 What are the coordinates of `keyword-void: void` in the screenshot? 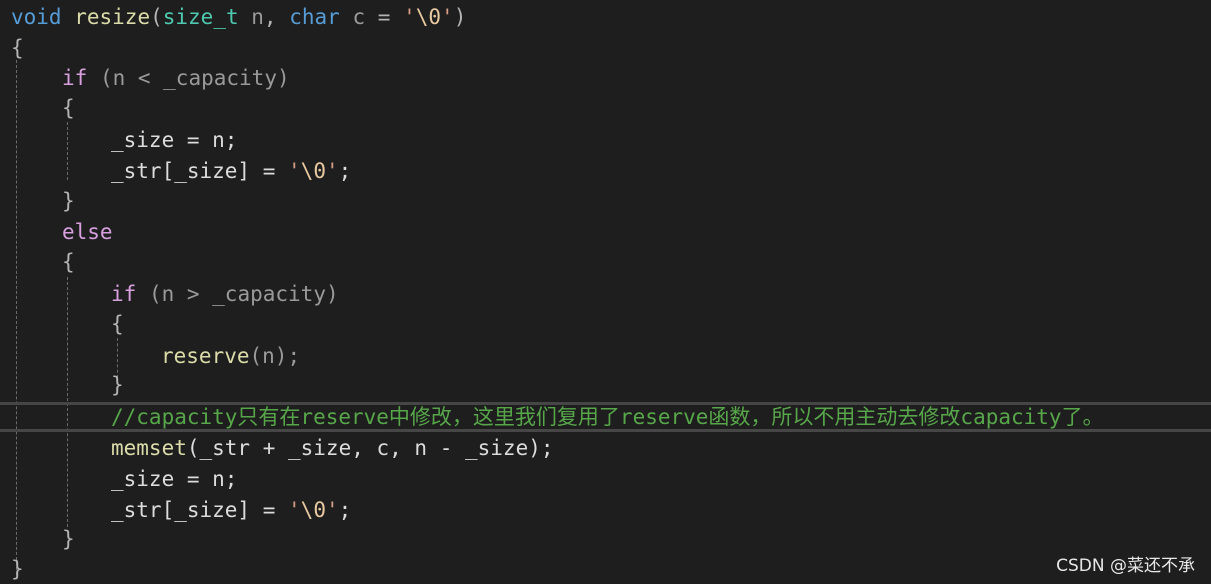 It's located at (36, 17).